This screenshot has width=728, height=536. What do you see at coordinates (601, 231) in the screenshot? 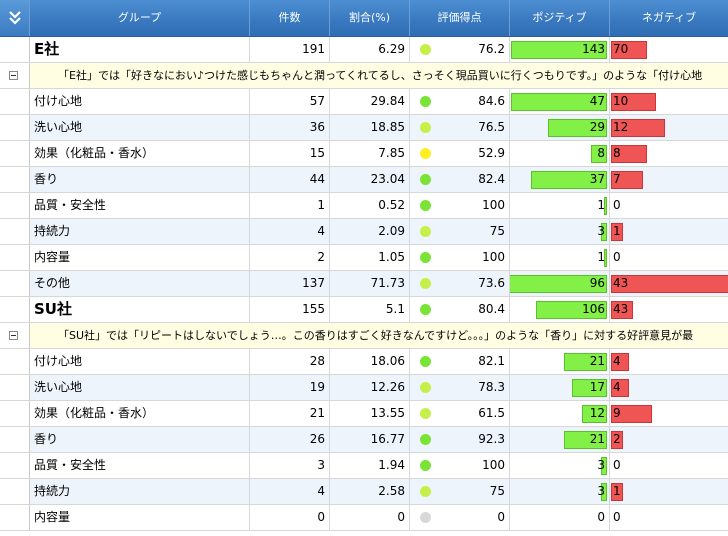
I see `positive-value: 3` at bounding box center [601, 231].